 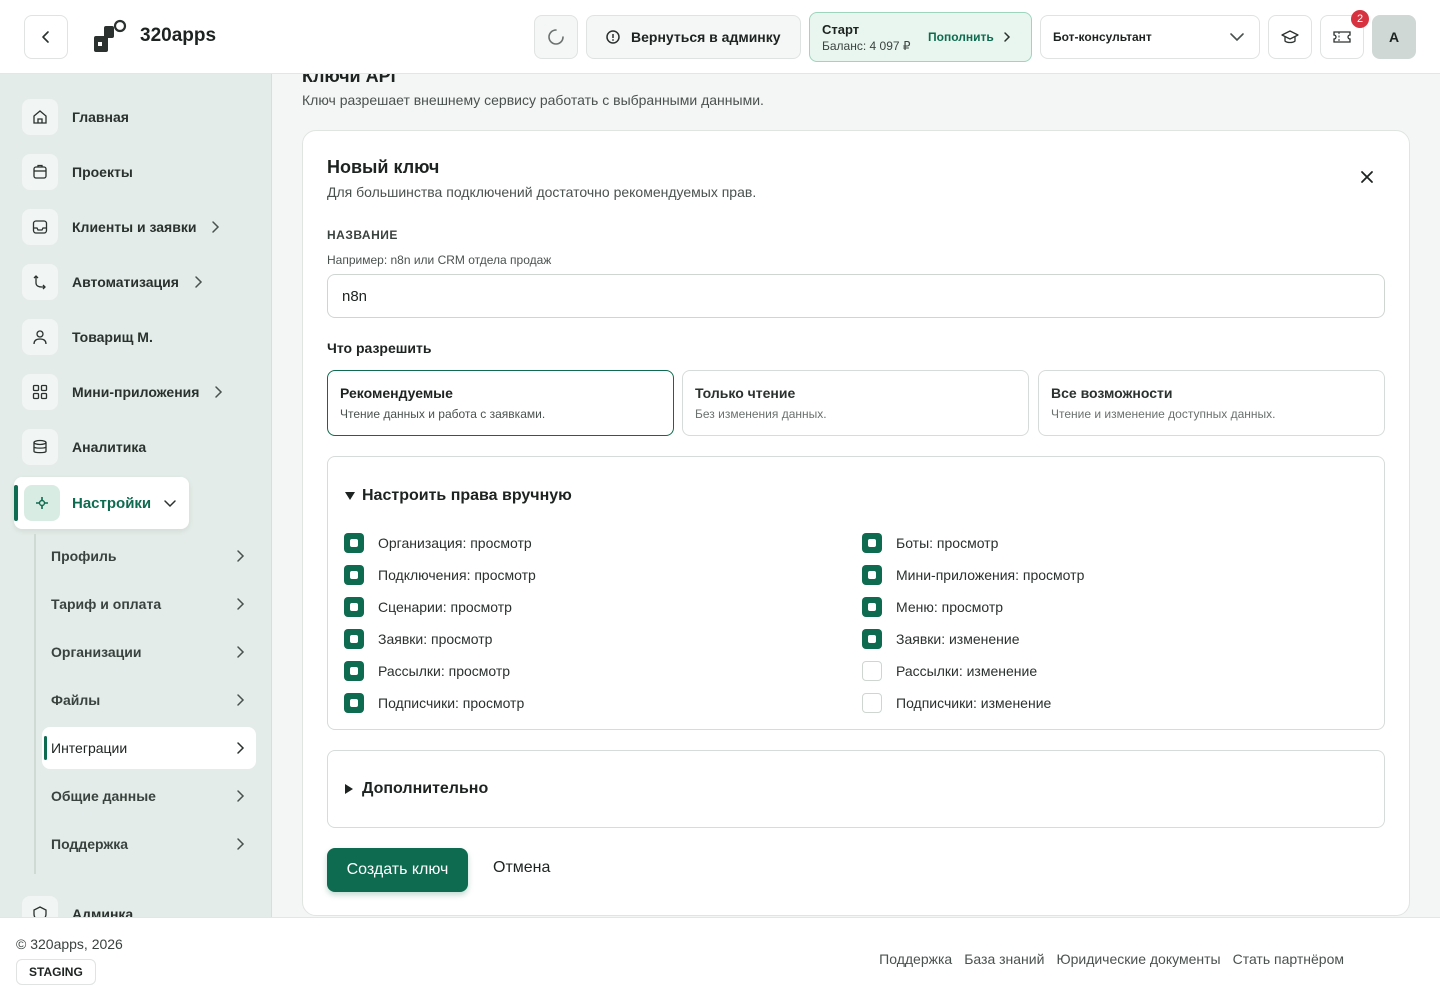 I want to click on plan-balance-box: Старт Баланс: 4 097 ₽ Пополнить, so click(x=920, y=37).